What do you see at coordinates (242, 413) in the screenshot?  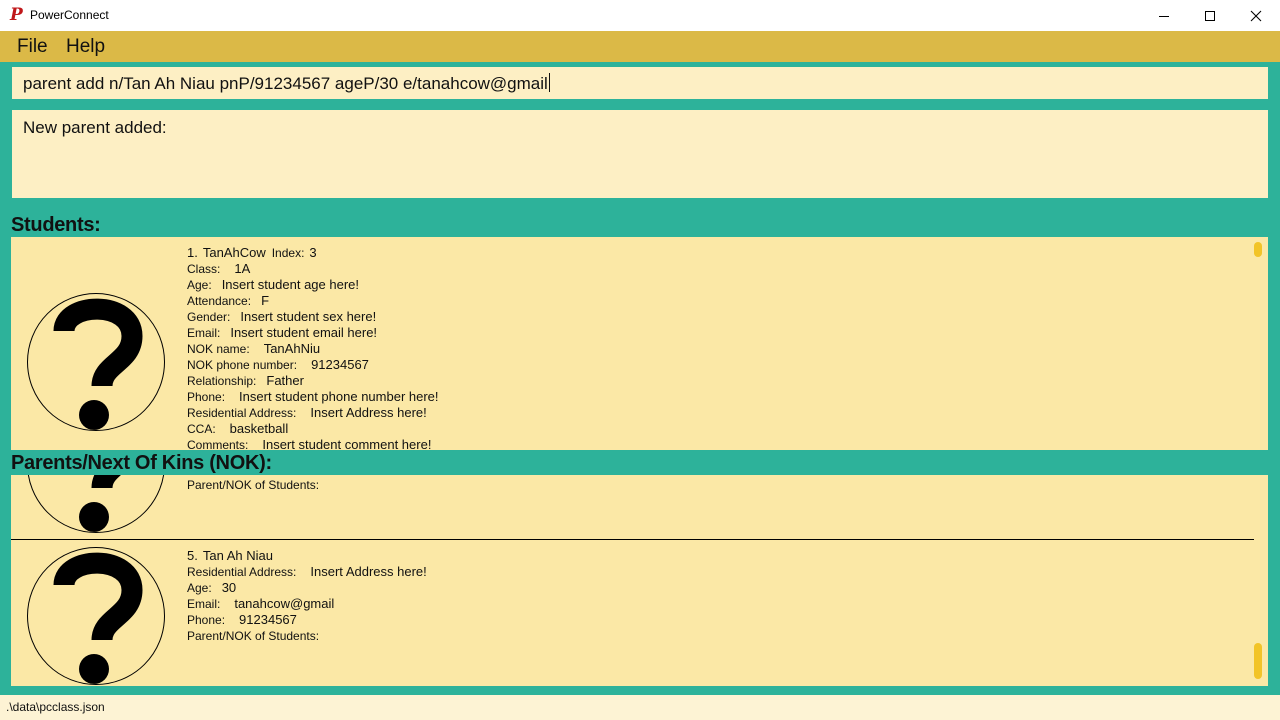 I see `student-address-label: Residential Address:` at bounding box center [242, 413].